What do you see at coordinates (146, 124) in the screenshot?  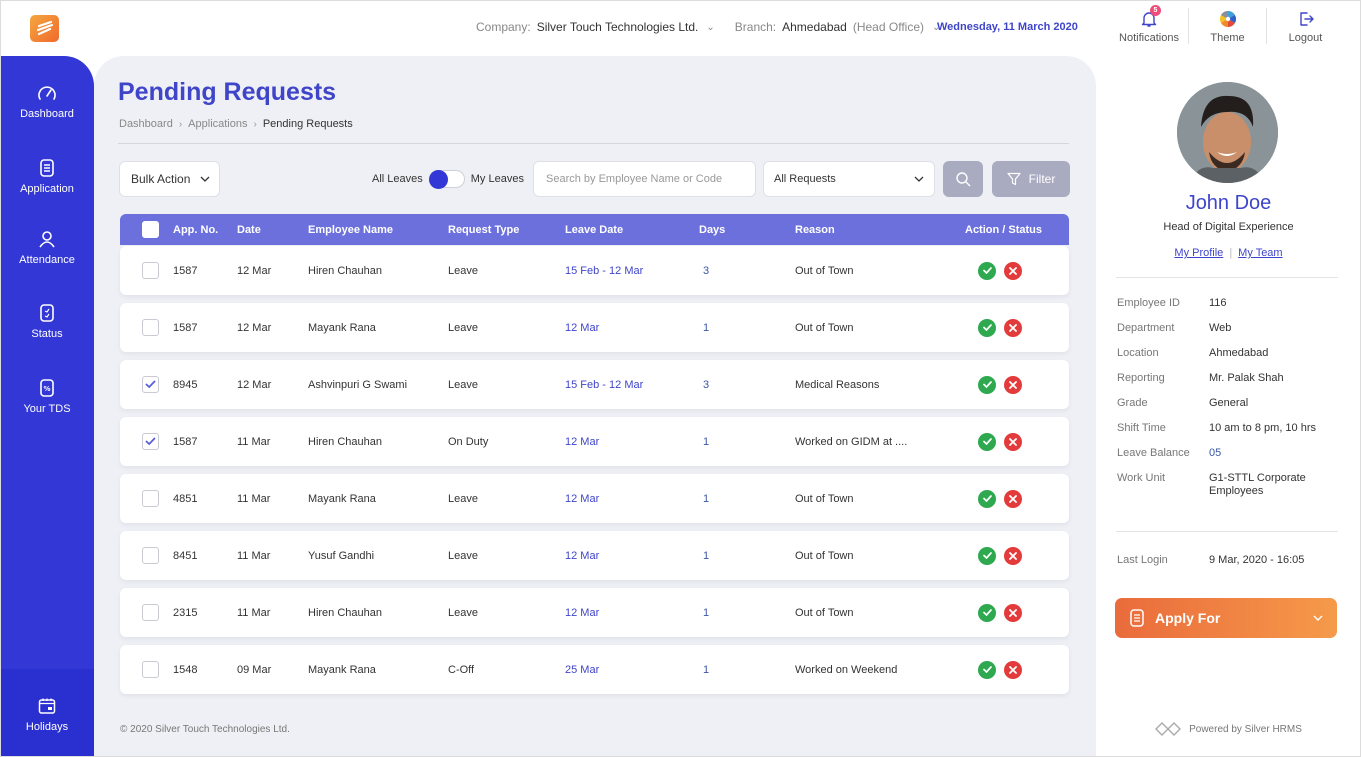 I see `breadcrumb-item: Dashboard` at bounding box center [146, 124].